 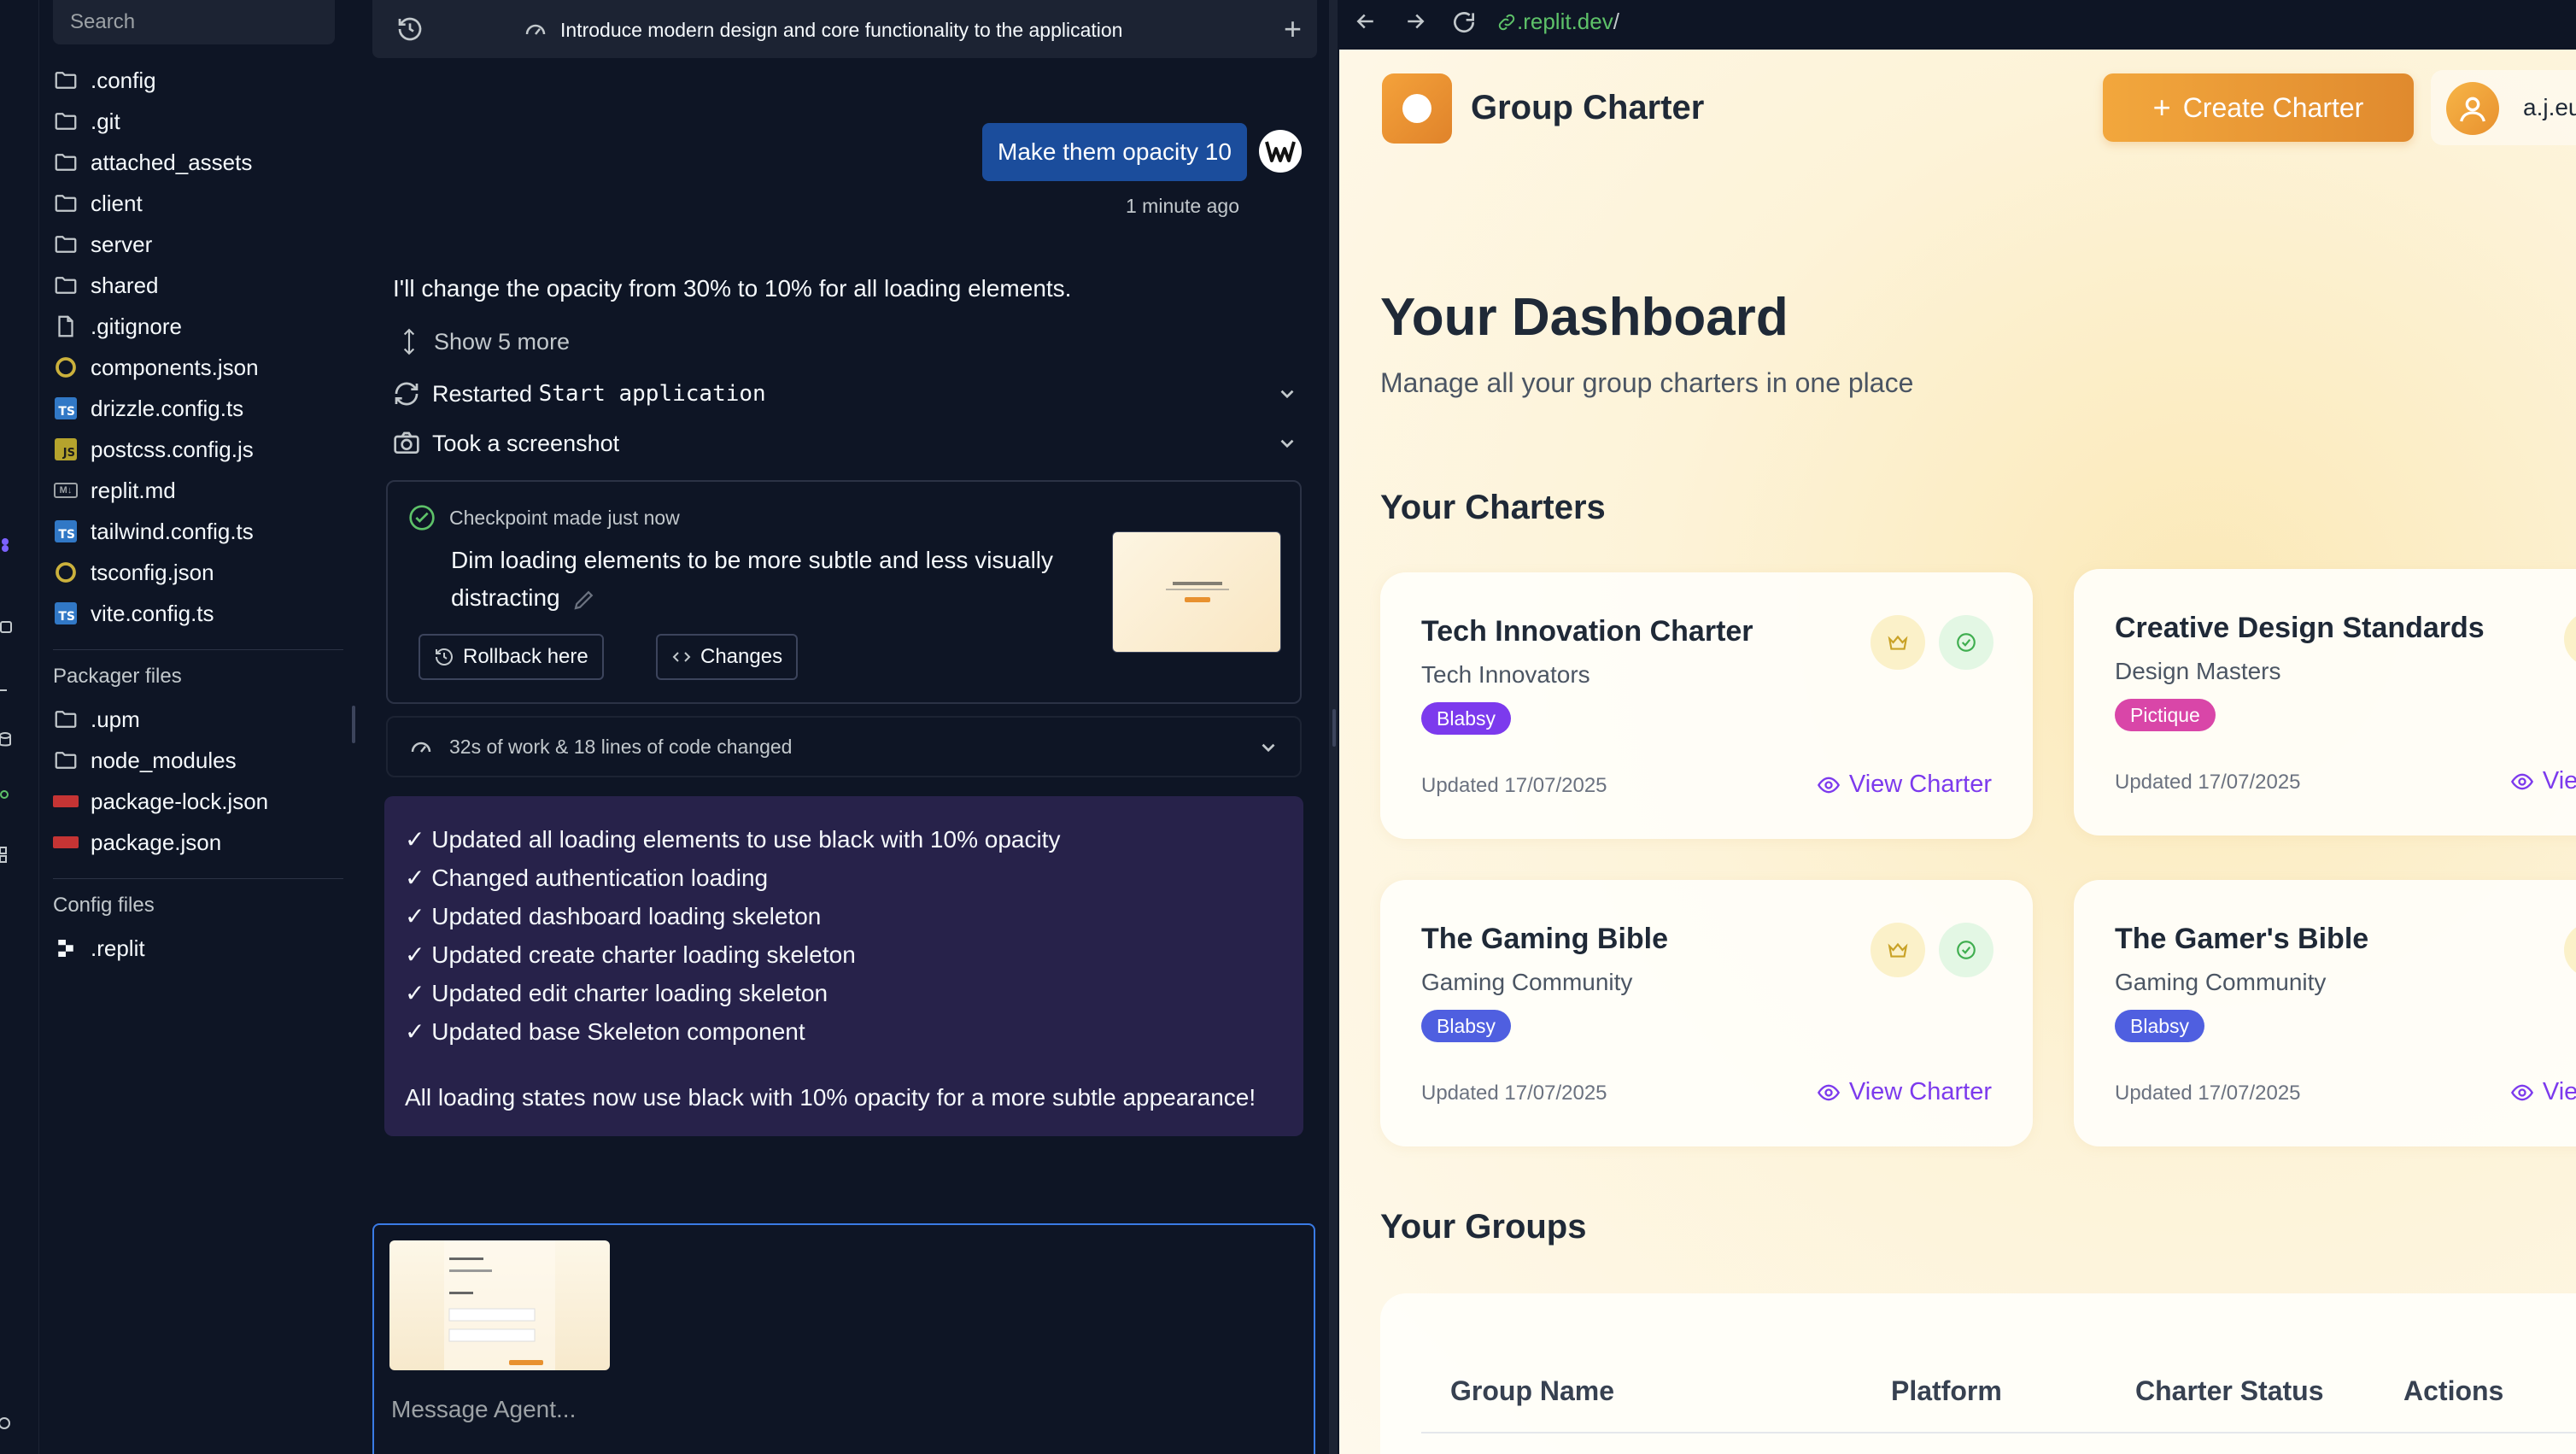 What do you see at coordinates (2453, 1391) in the screenshot?
I see `table-header-actions: Actions` at bounding box center [2453, 1391].